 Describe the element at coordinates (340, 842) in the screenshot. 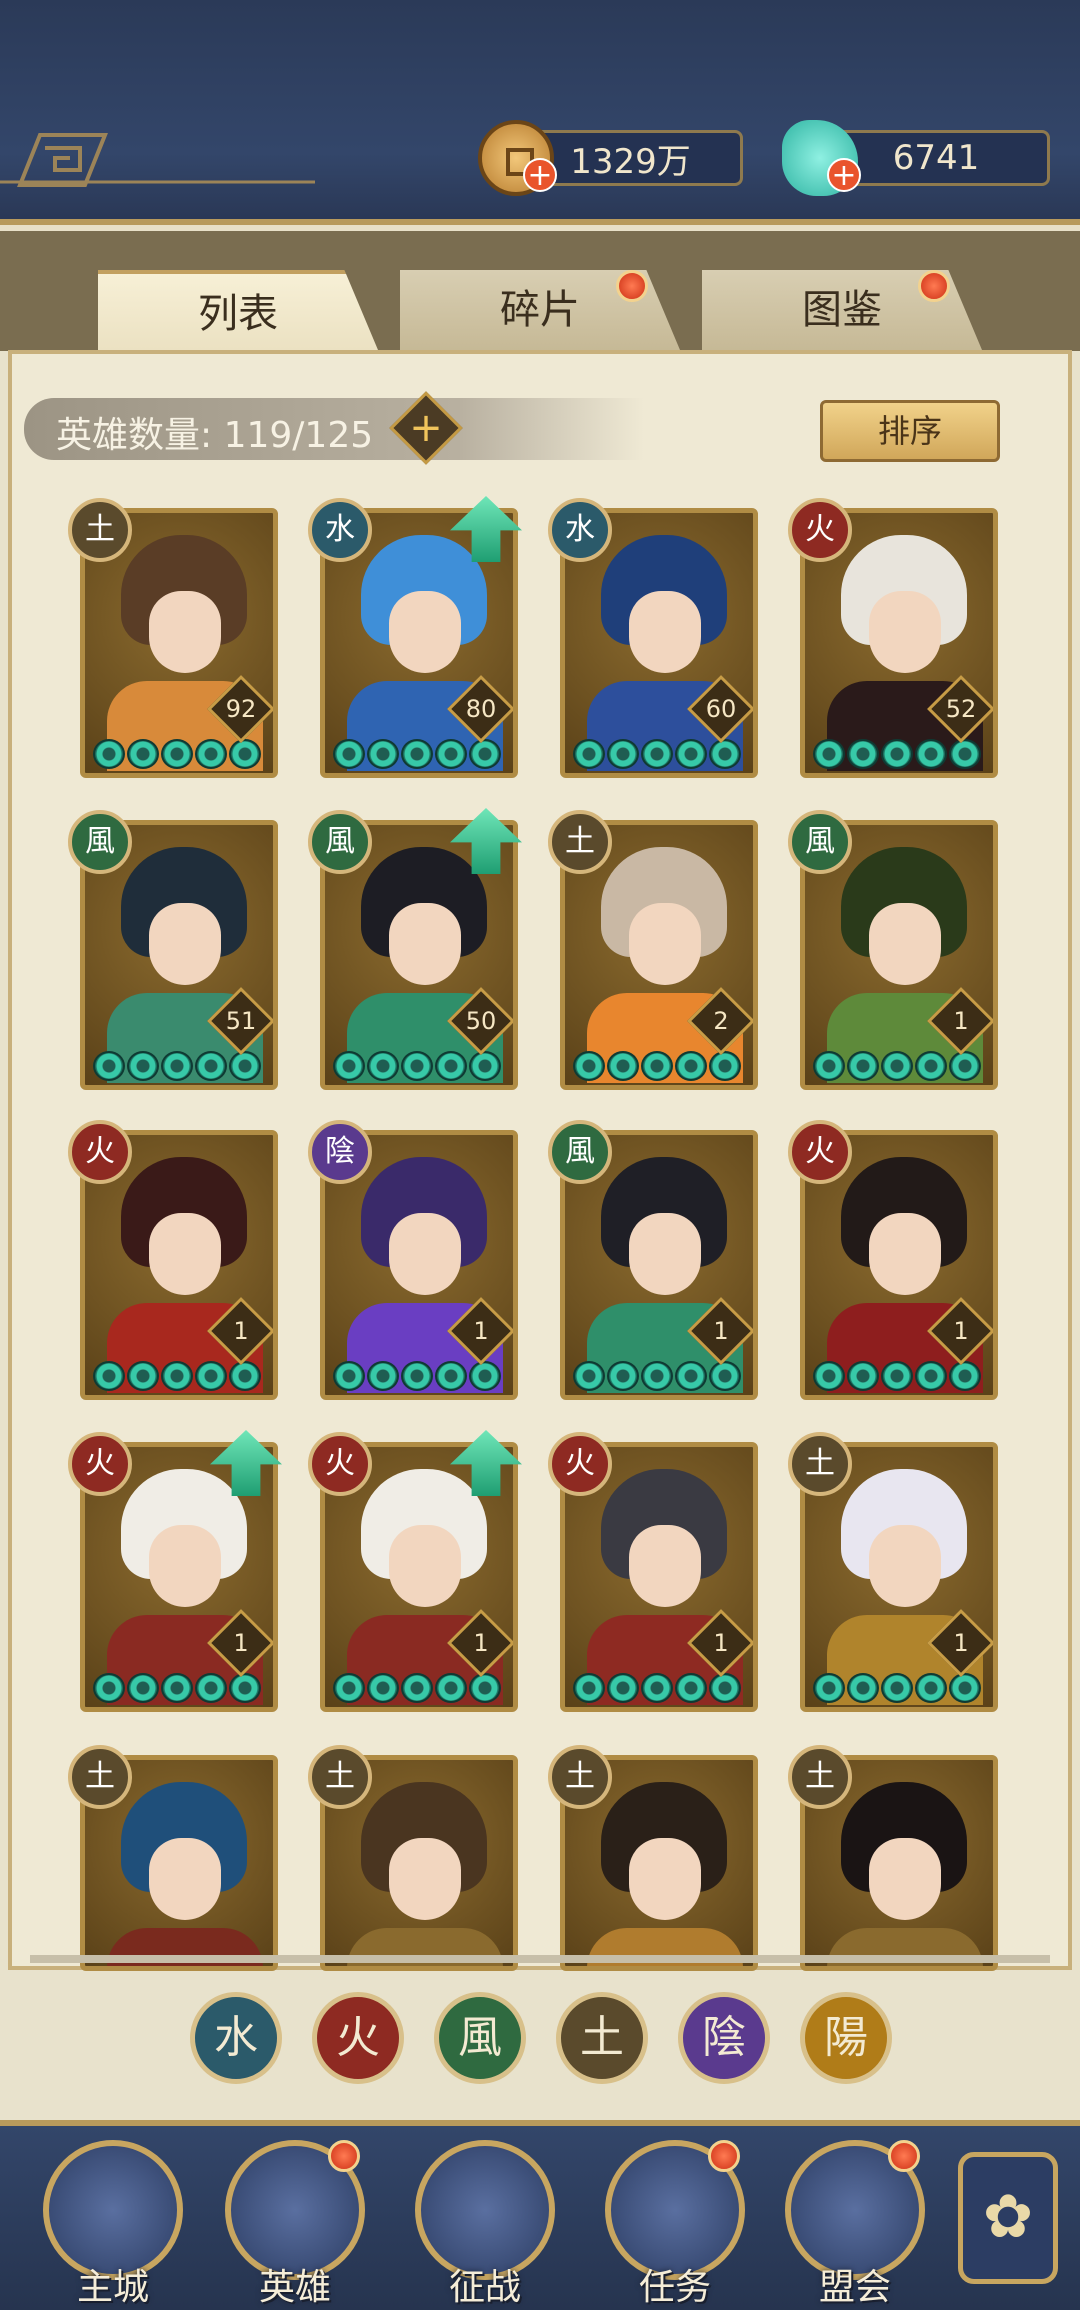

I see `element-badge: 風` at that location.